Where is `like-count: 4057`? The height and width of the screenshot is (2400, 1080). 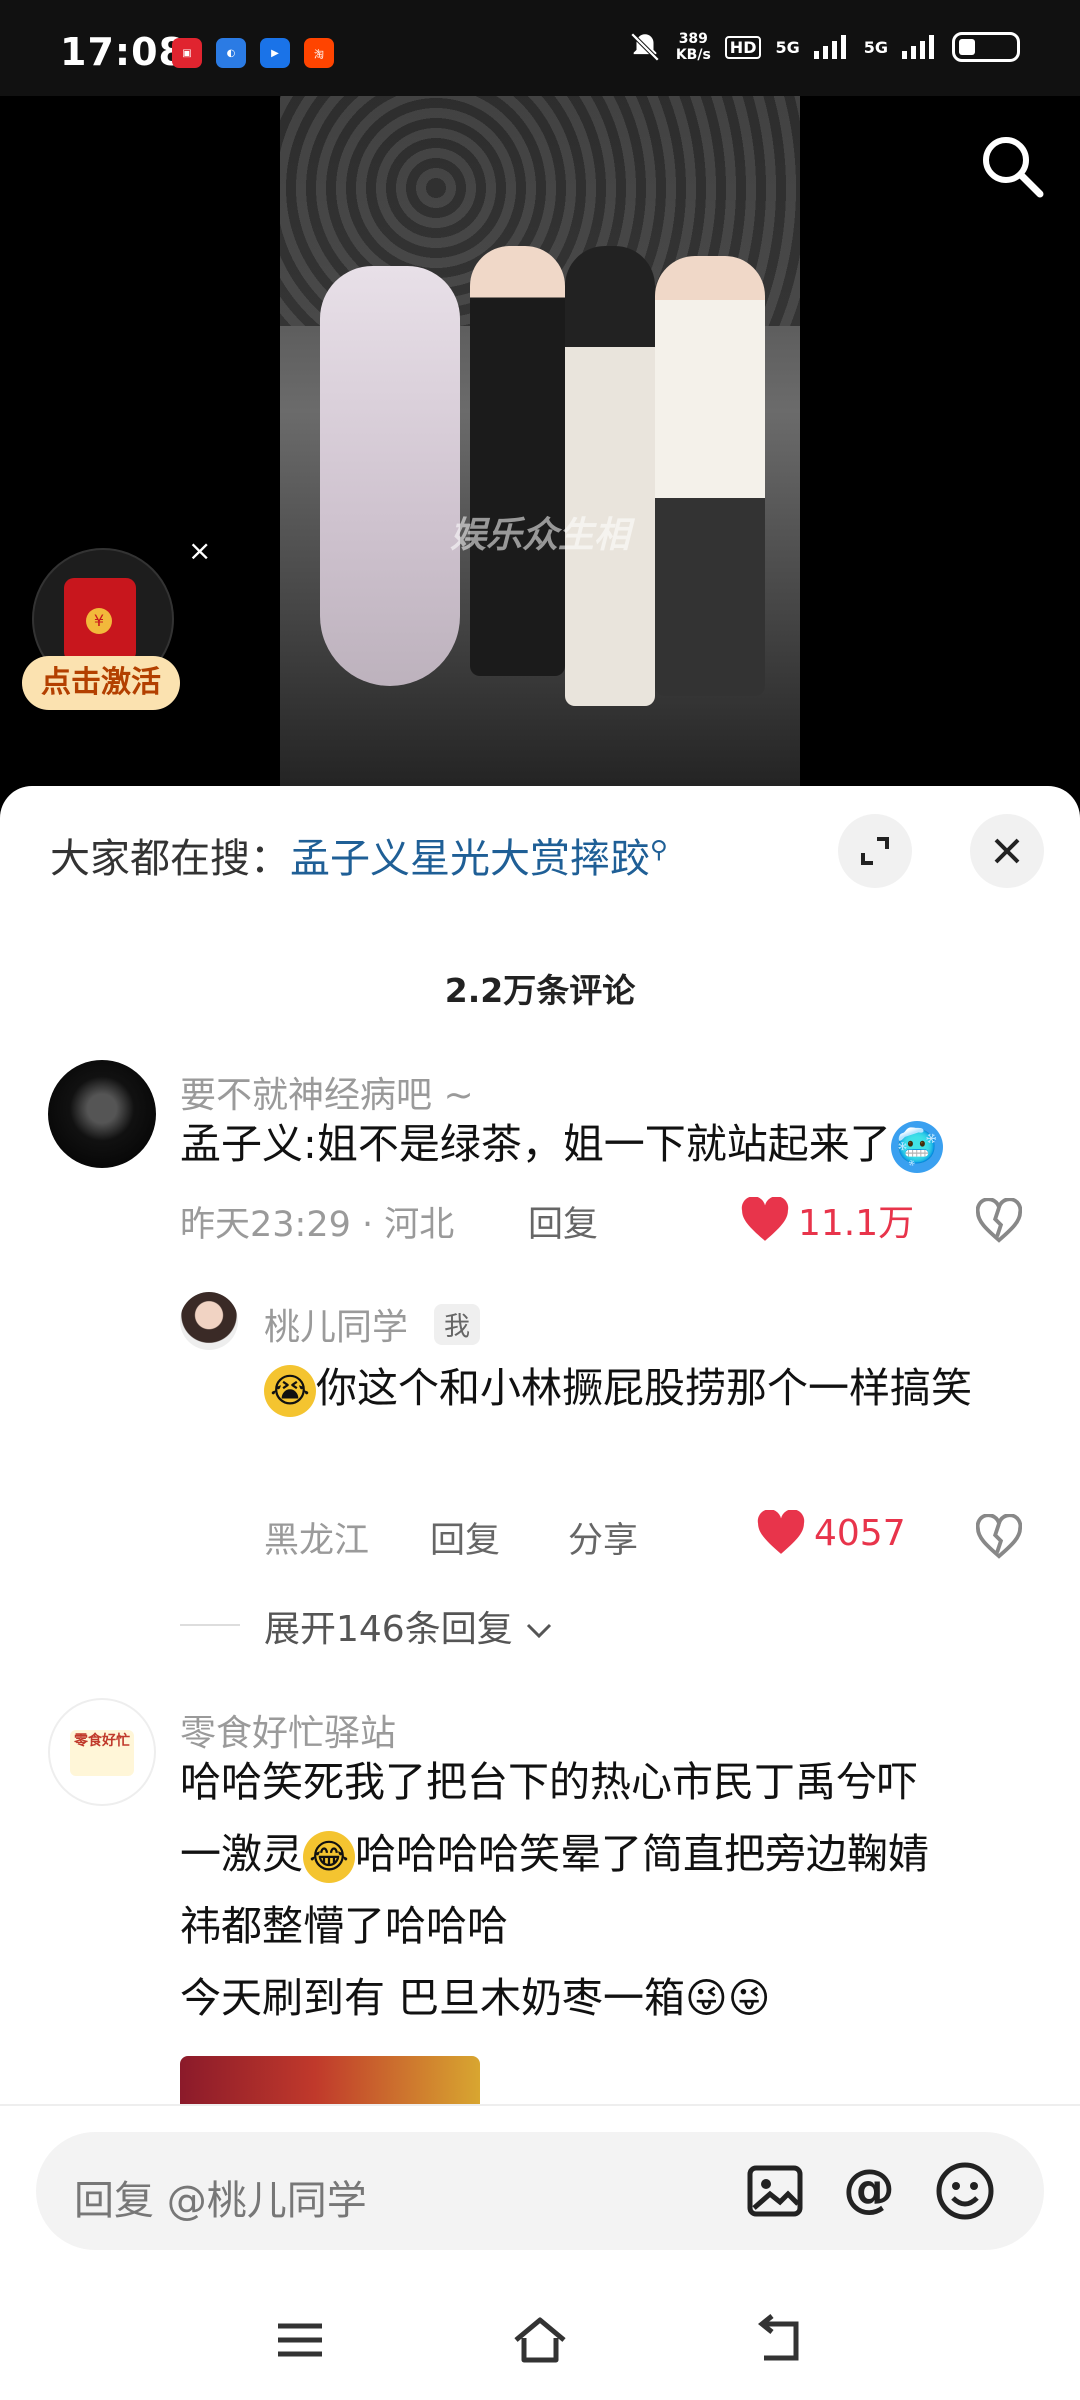
like-count: 4057 is located at coordinates (860, 1533).